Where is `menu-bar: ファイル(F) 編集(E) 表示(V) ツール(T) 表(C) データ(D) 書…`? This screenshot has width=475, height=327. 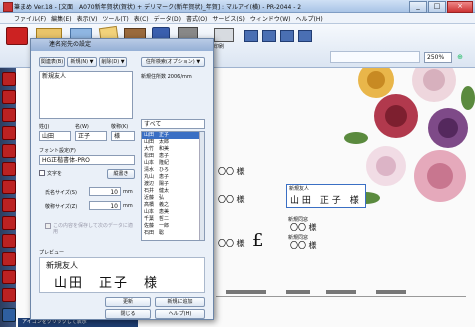 menu-bar: ファイル(F) 編集(E) 表示(V) ツール(T) 表(C) データ(D) 書… is located at coordinates (237, 18).